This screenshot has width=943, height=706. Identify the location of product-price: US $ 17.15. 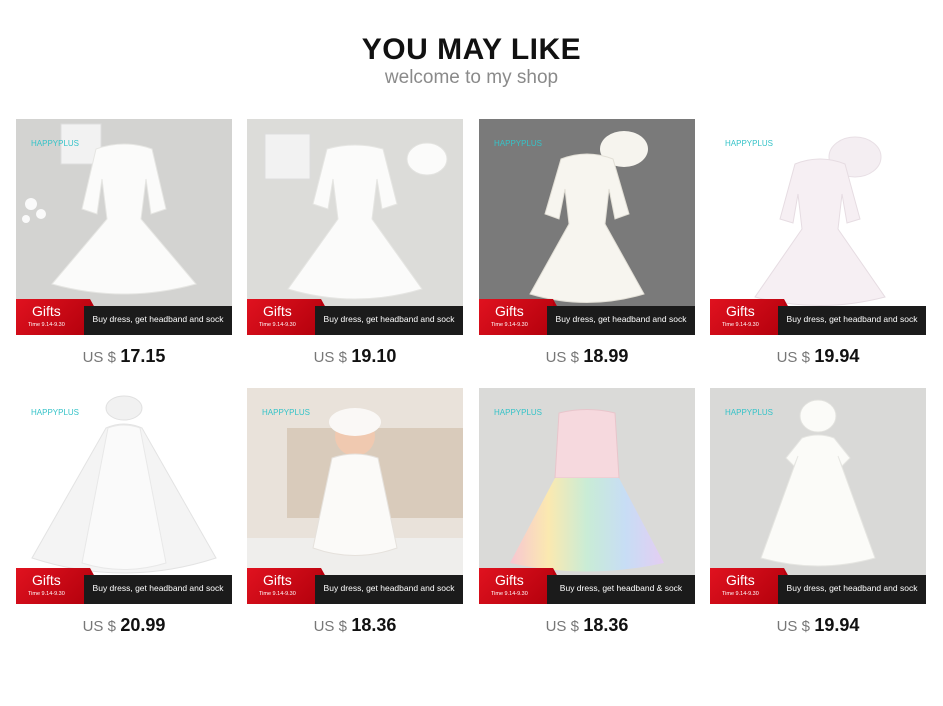
(124, 357).